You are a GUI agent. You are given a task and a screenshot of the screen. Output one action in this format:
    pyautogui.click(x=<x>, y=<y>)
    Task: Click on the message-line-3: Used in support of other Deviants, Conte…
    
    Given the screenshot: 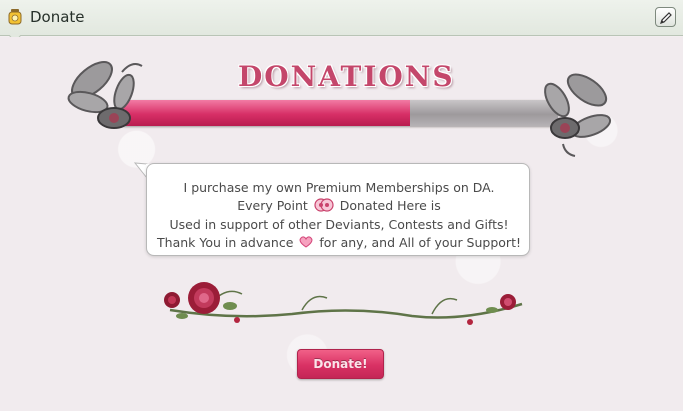 What is the action you would take?
    pyautogui.click(x=339, y=224)
    